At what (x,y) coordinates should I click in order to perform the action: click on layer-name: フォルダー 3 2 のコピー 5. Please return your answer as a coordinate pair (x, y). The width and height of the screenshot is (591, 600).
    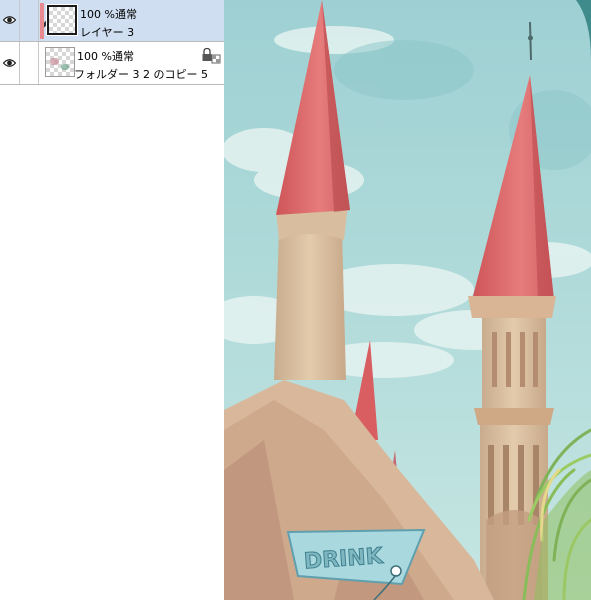
    Looking at the image, I should click on (141, 74).